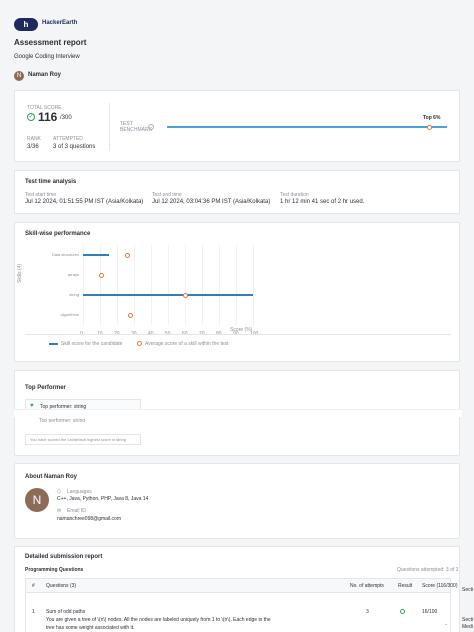 This screenshot has height=632, width=474. I want to click on duration-value: 1 hr 12 min 41 sec of 2 hr used., so click(322, 202).